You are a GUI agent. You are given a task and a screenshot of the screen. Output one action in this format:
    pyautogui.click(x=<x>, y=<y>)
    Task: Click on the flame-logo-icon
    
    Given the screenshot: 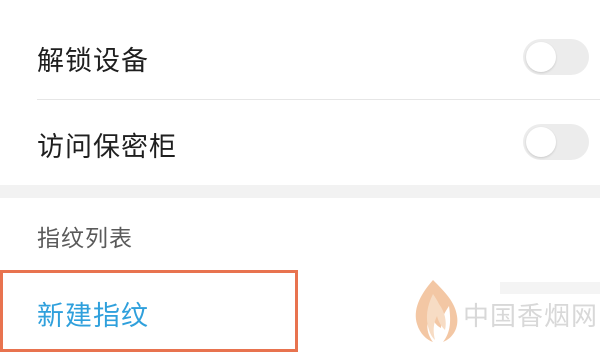 What is the action you would take?
    pyautogui.click(x=436, y=311)
    